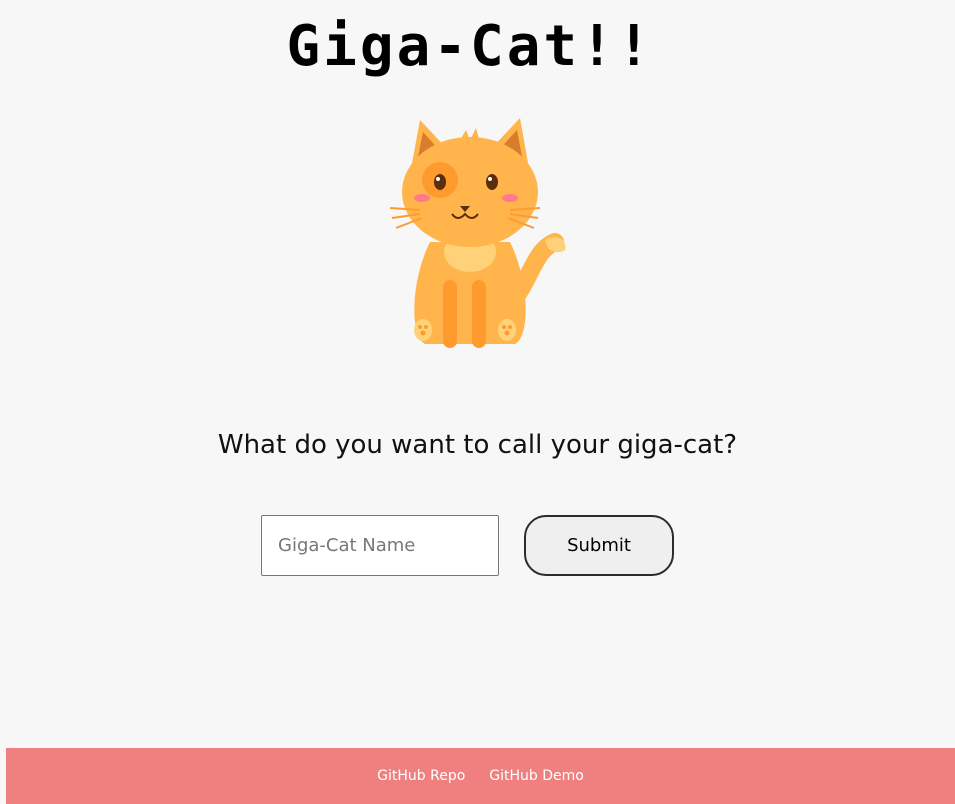  What do you see at coordinates (380, 545) in the screenshot?
I see `cat-name-input` at bounding box center [380, 545].